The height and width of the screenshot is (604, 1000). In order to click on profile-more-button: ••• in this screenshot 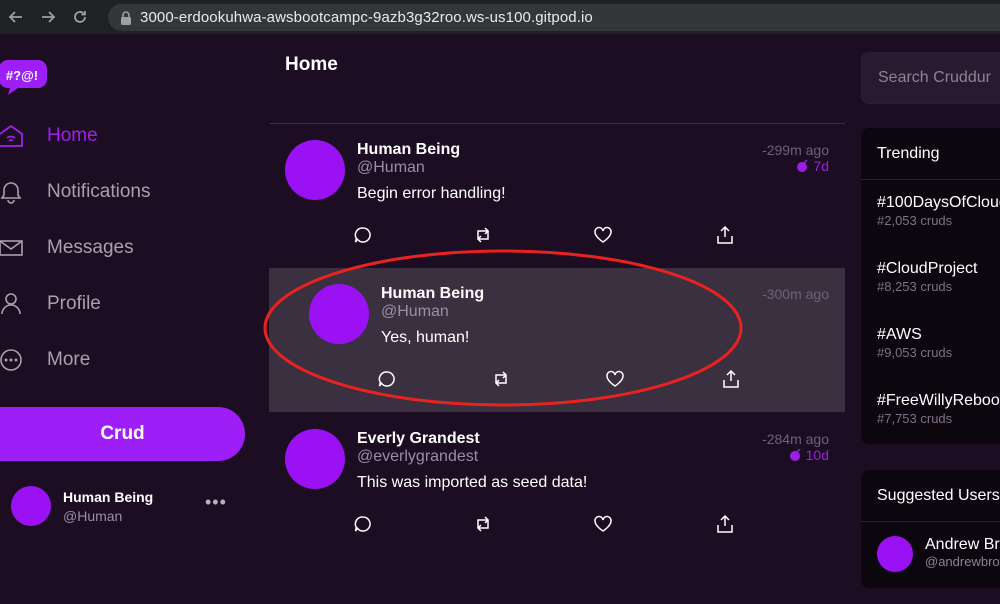, I will do `click(216, 502)`.